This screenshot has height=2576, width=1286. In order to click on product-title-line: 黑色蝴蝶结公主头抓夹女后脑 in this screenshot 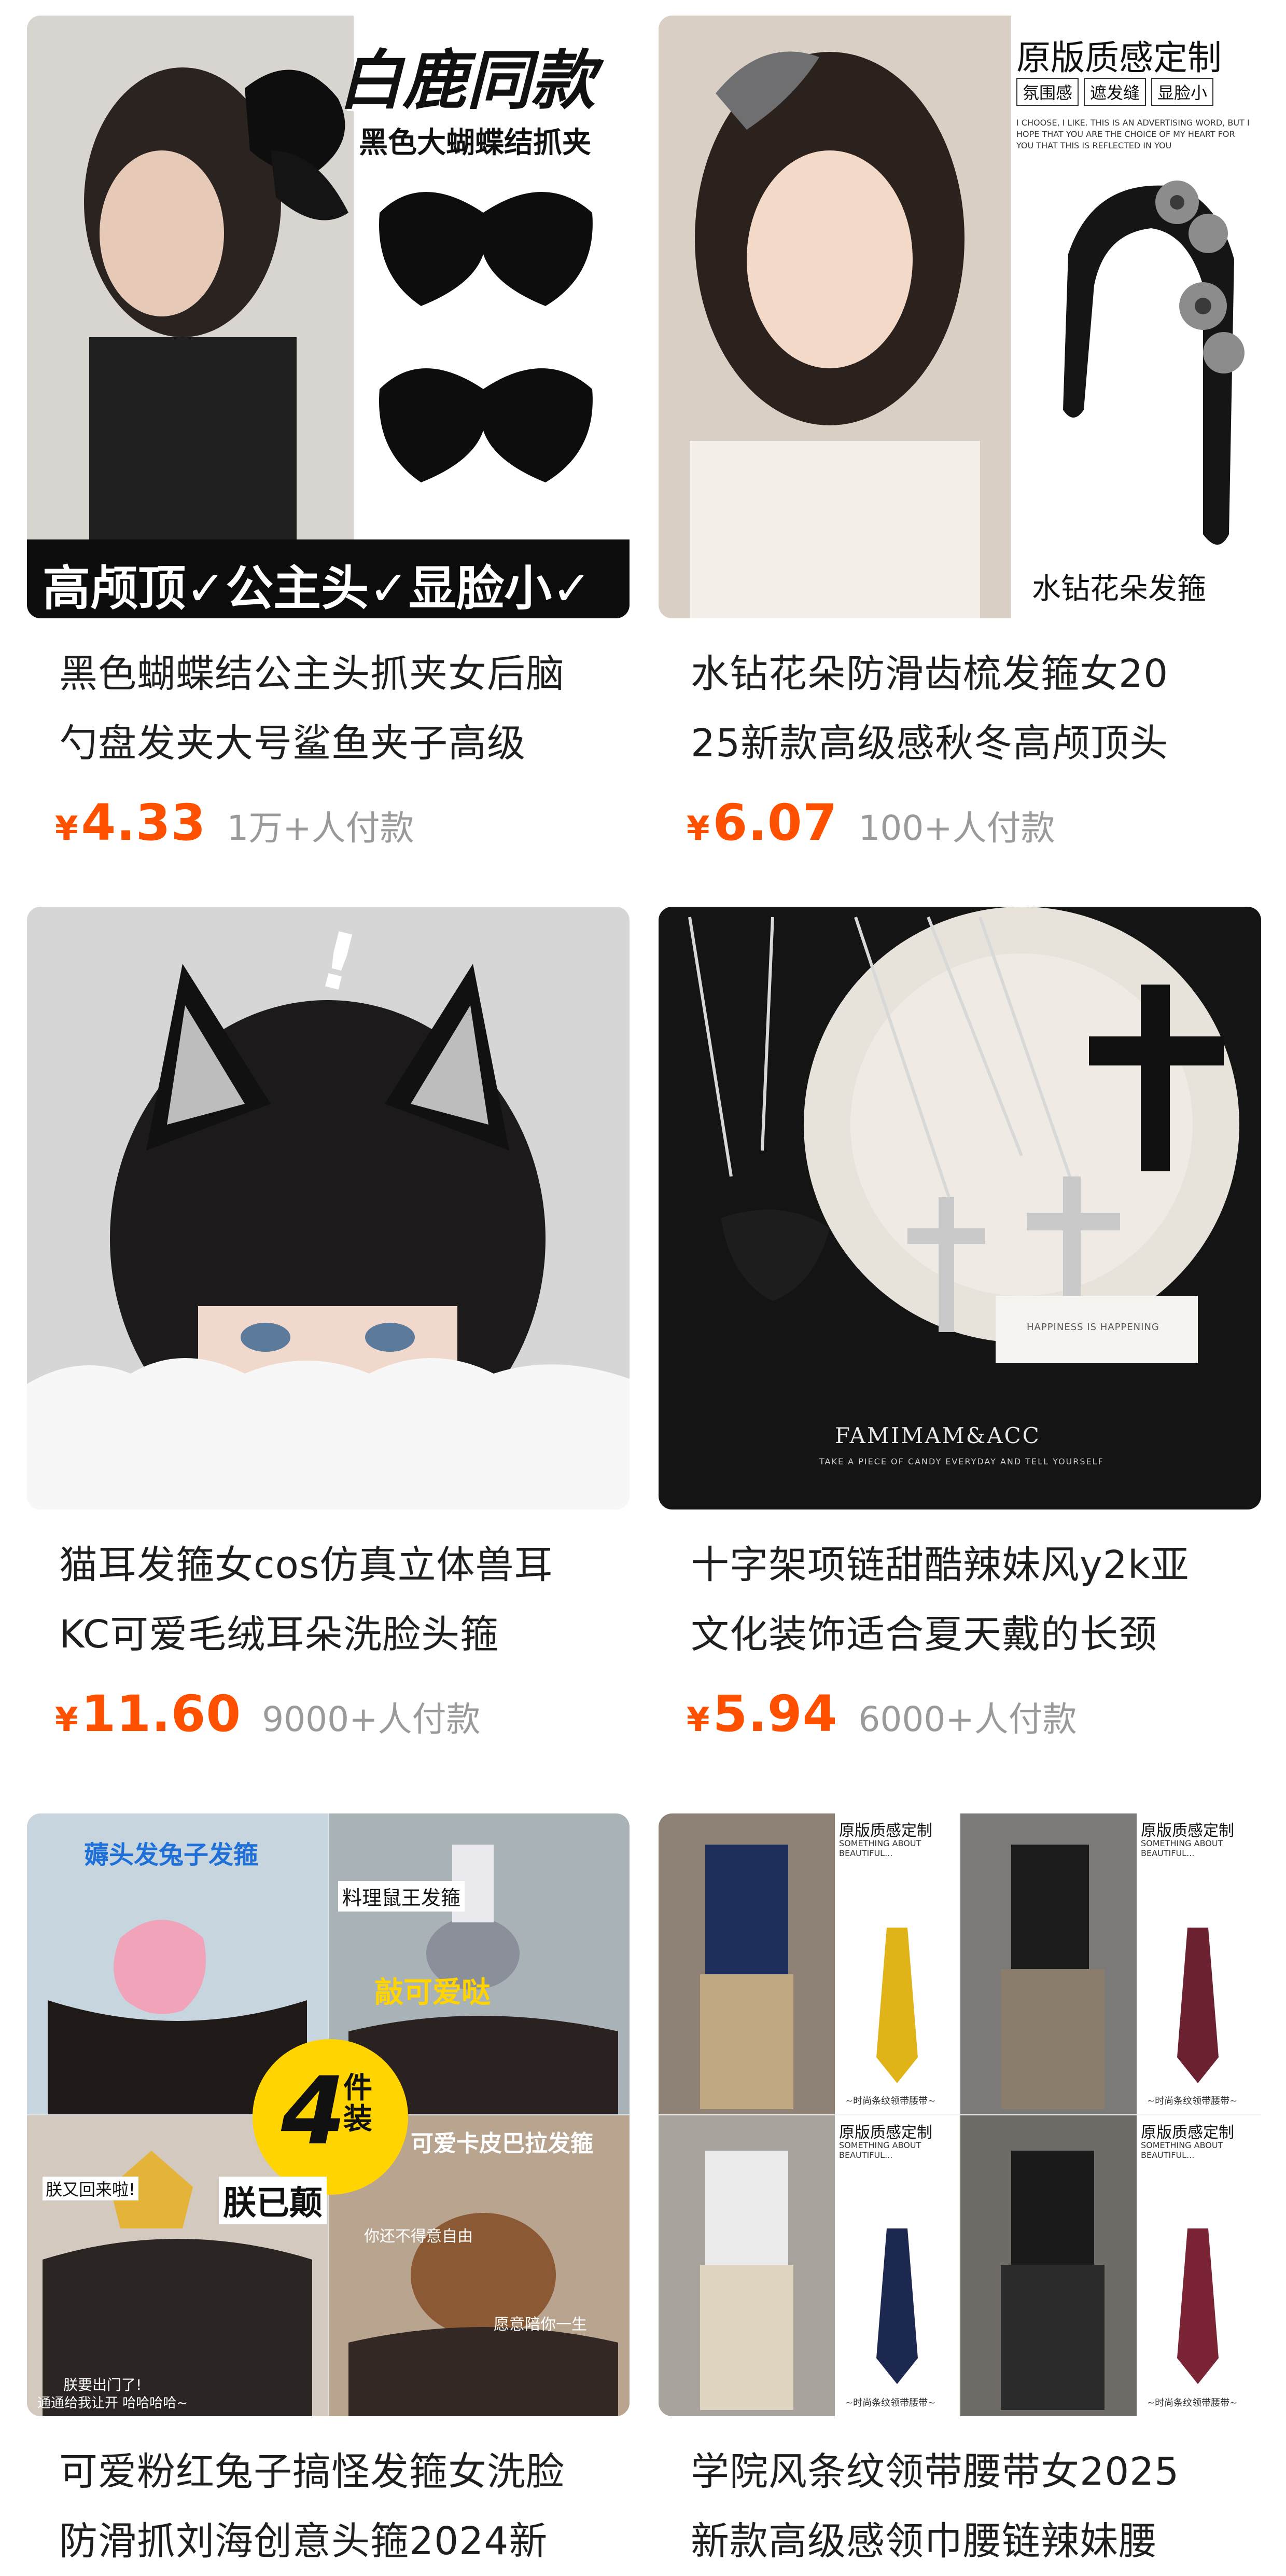, I will do `click(312, 674)`.